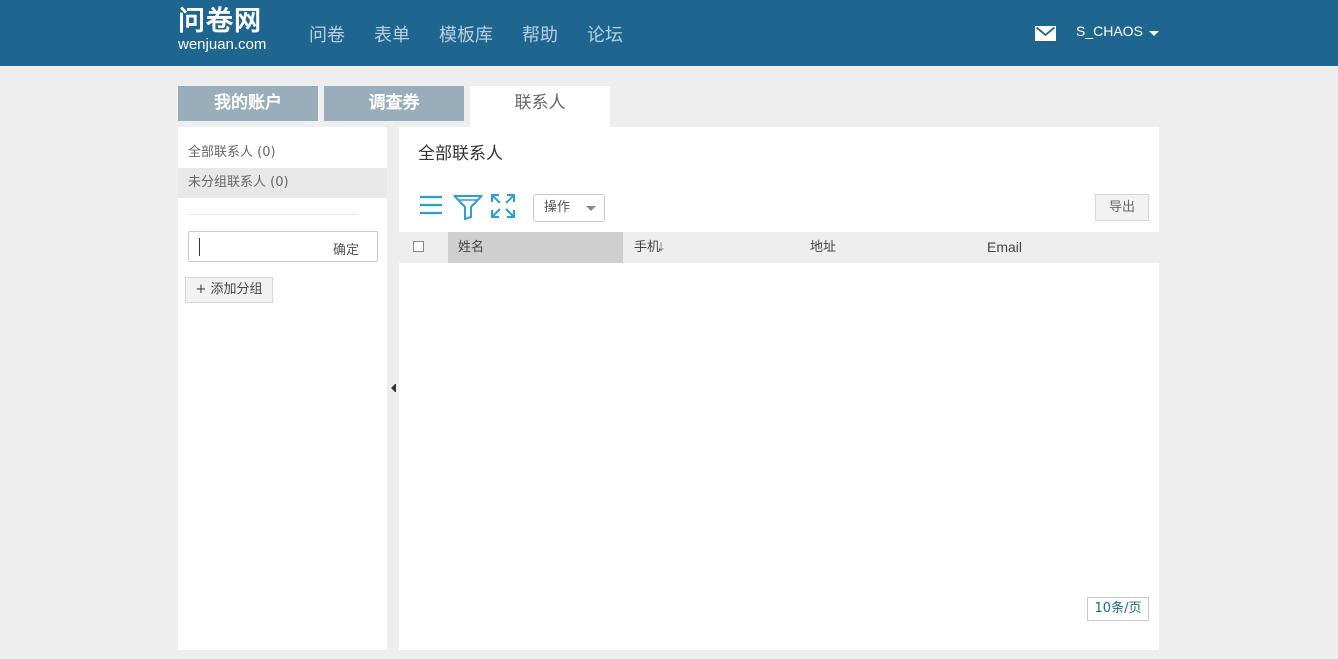 The width and height of the screenshot is (1338, 659). I want to click on operations-select-label: 操作, so click(557, 207).